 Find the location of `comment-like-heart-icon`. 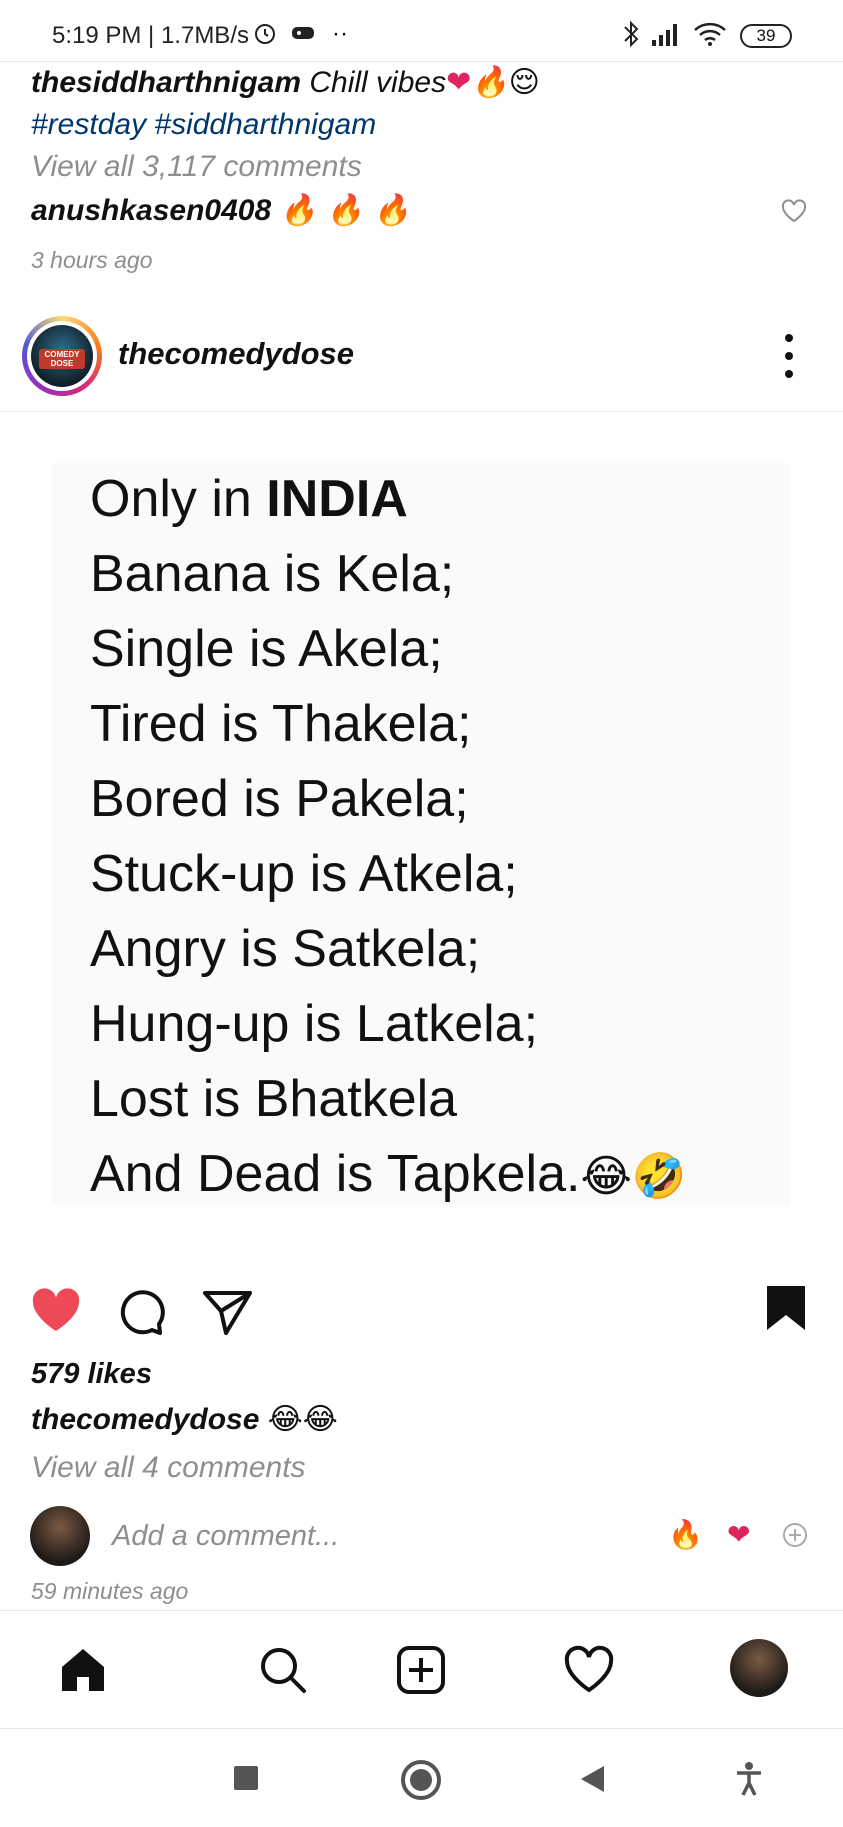

comment-like-heart-icon is located at coordinates (794, 211).